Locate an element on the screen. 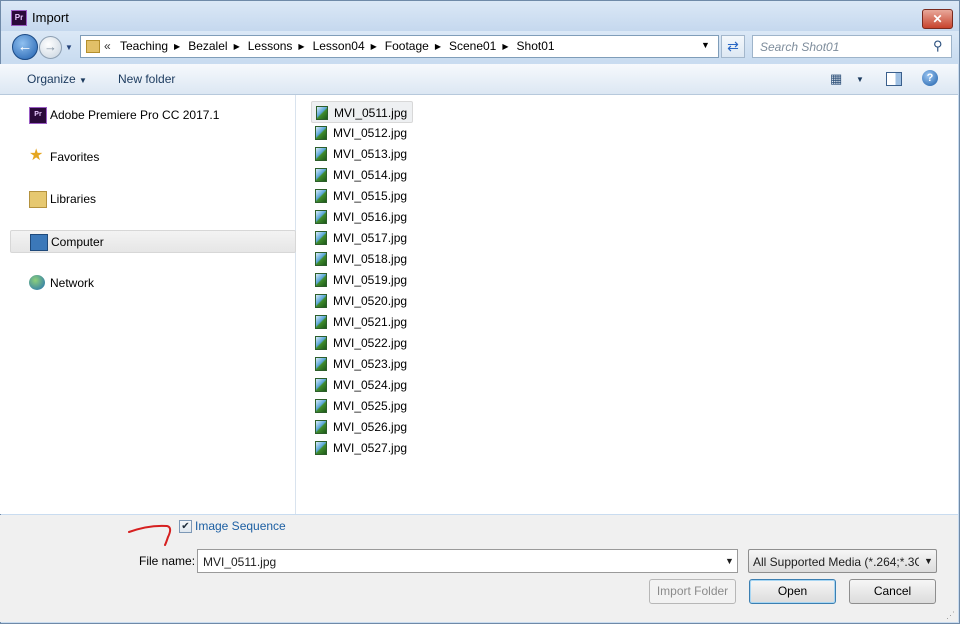 The height and width of the screenshot is (624, 960). list-item: MVI_0512.jpg is located at coordinates (361, 132).